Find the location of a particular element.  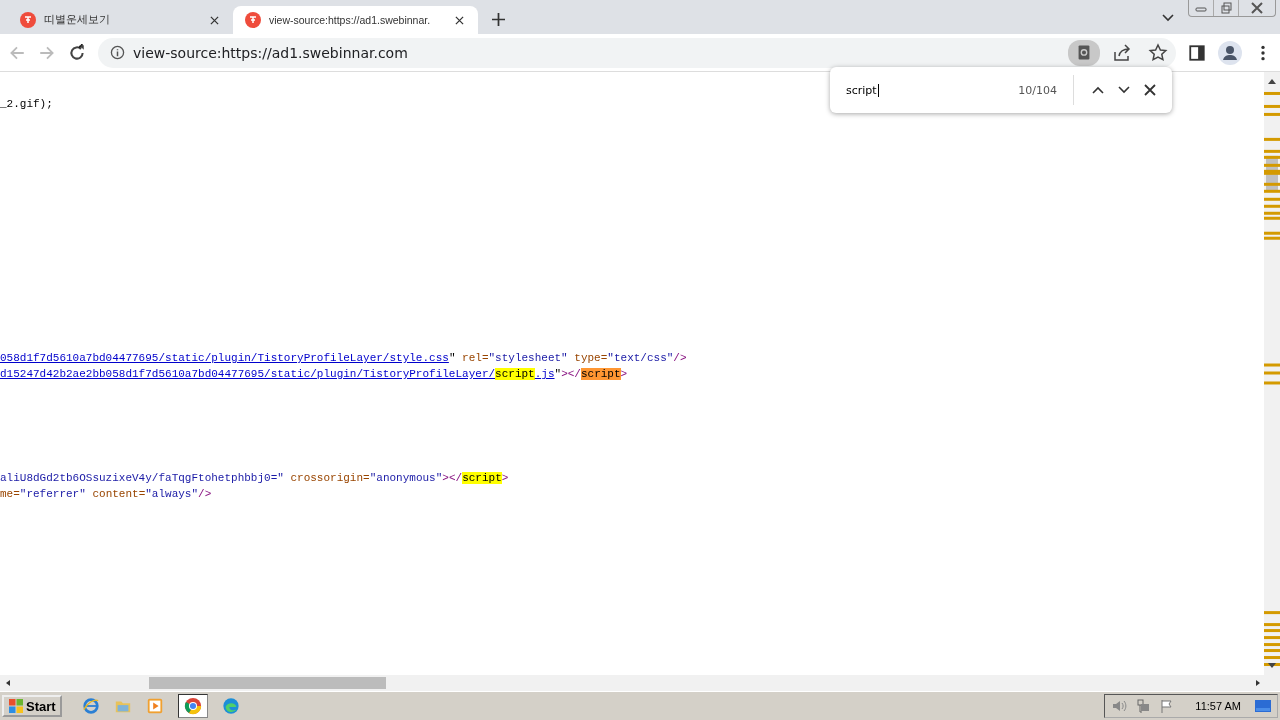

attribute-value: aliU8dGd2tb6OSsuzixeV4y/faTqgFtohetphbbj0=" is located at coordinates (142, 478).